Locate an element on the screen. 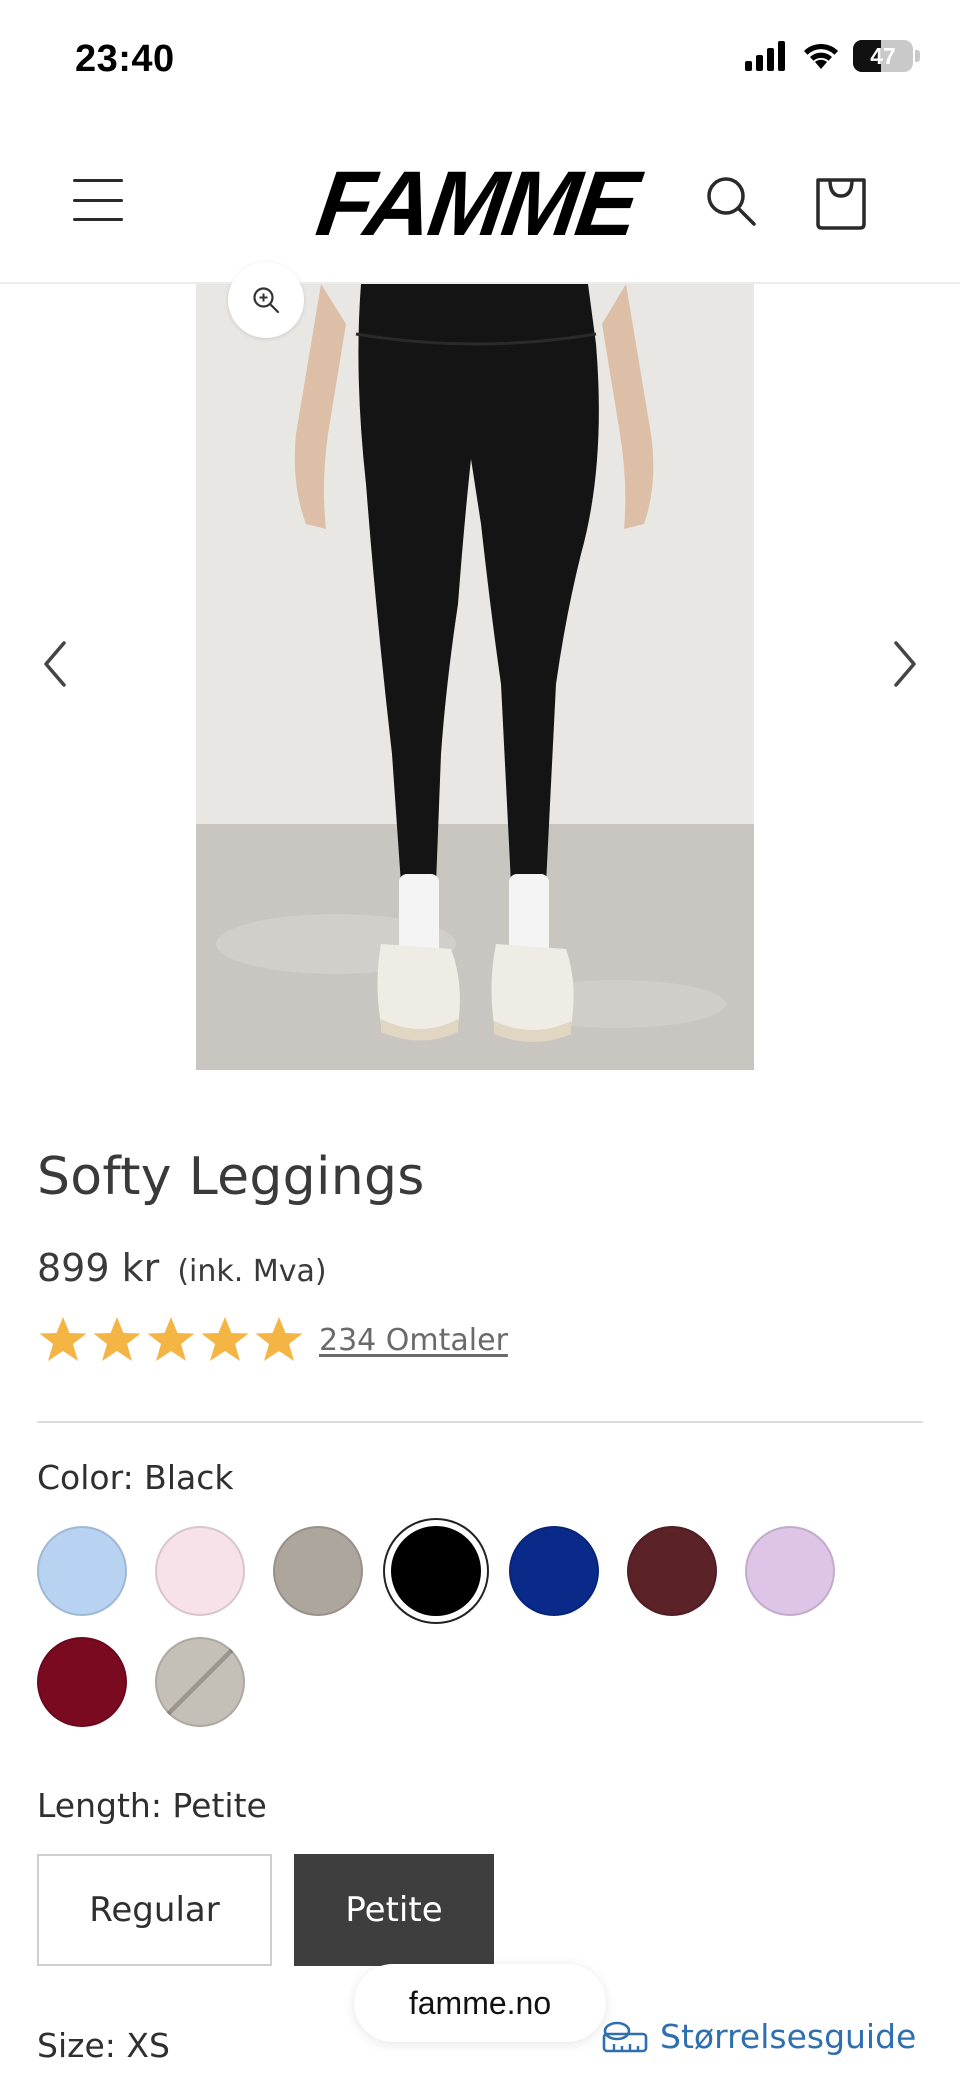 The height and width of the screenshot is (2078, 960). next-image-button is located at coordinates (905, 664).